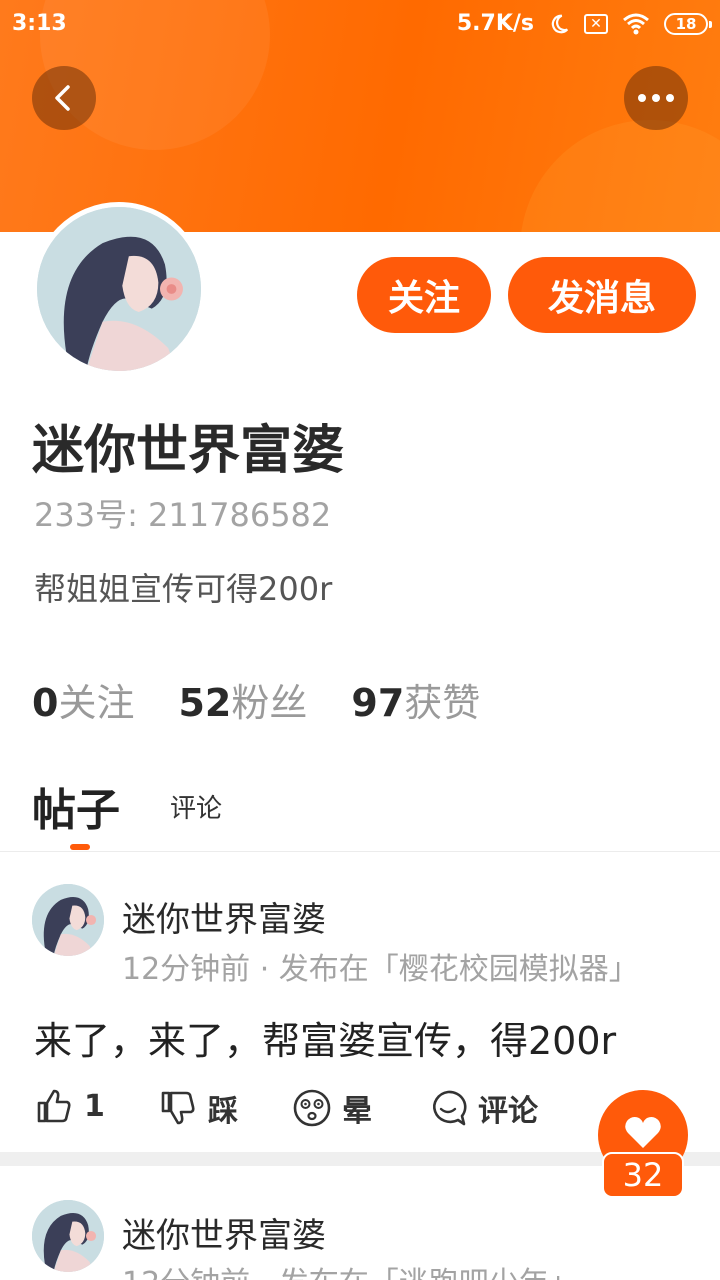 The image size is (720, 1280). I want to click on comment-icon, so click(450, 1108).